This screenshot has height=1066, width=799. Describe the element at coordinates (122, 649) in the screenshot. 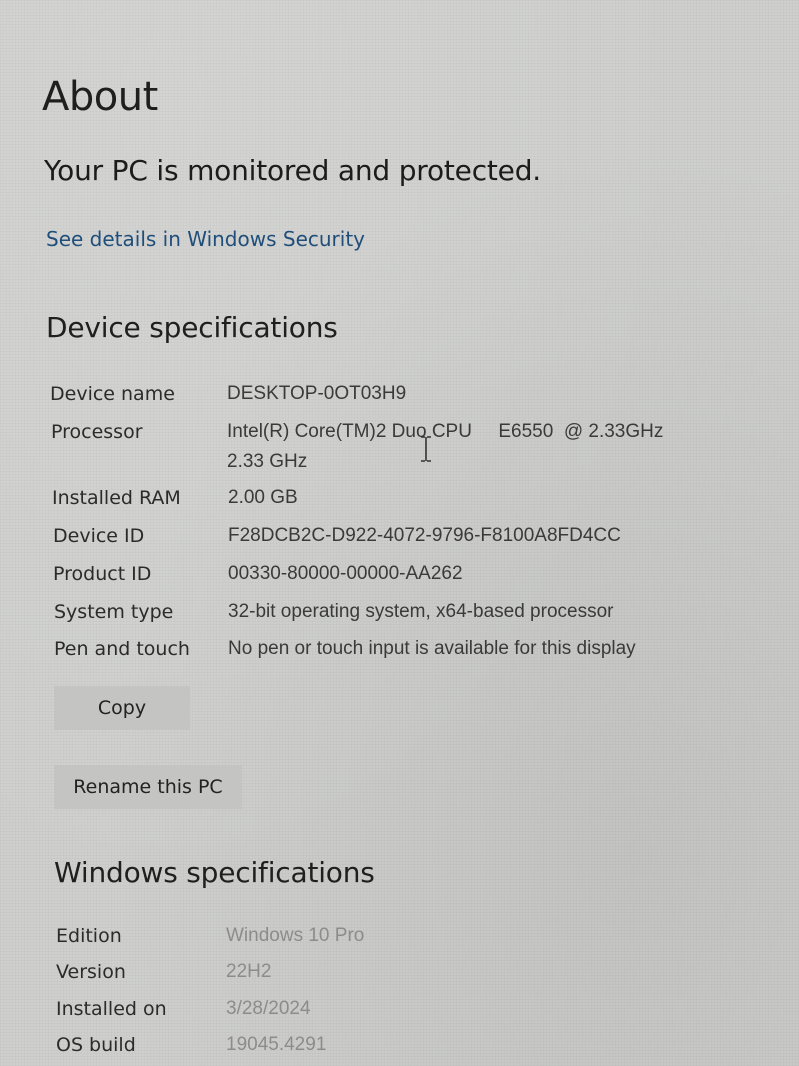

I see `spec-label: Pen and touch` at that location.